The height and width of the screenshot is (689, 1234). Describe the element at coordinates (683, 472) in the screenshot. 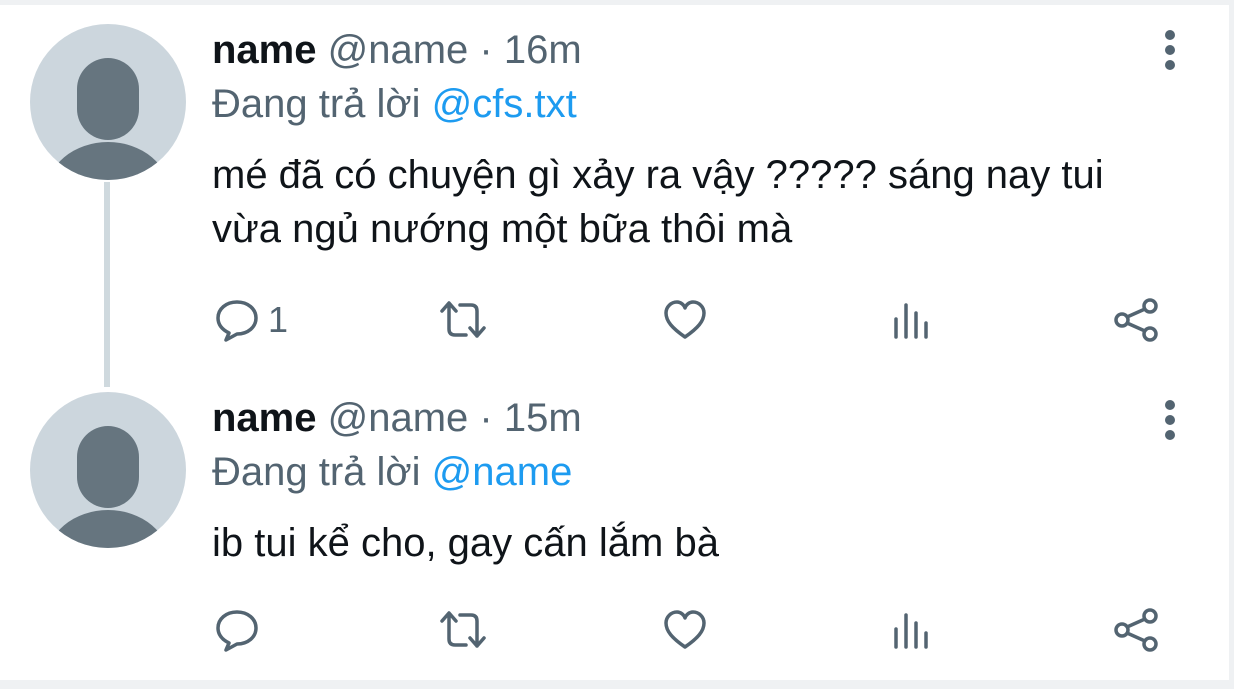

I see `replying-to: Đang trả lời @name` at that location.